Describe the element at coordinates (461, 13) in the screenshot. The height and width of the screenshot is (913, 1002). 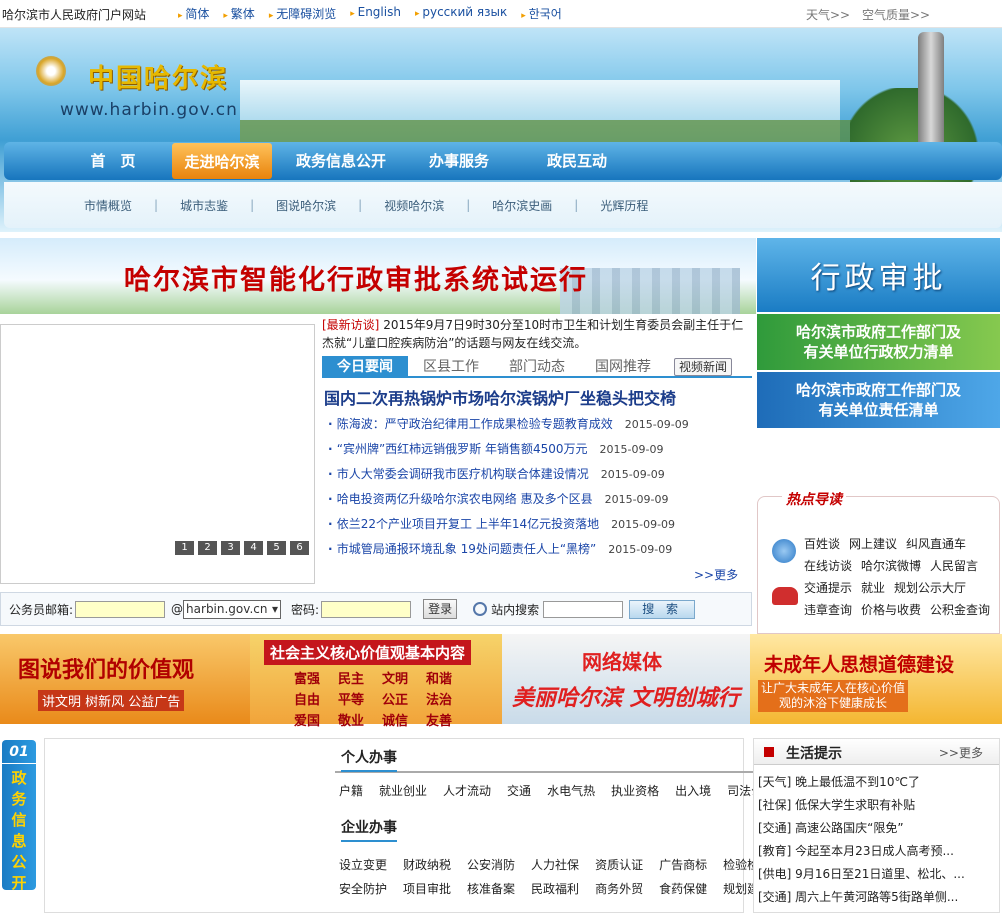
I see `lang-russian: русский язык` at that location.